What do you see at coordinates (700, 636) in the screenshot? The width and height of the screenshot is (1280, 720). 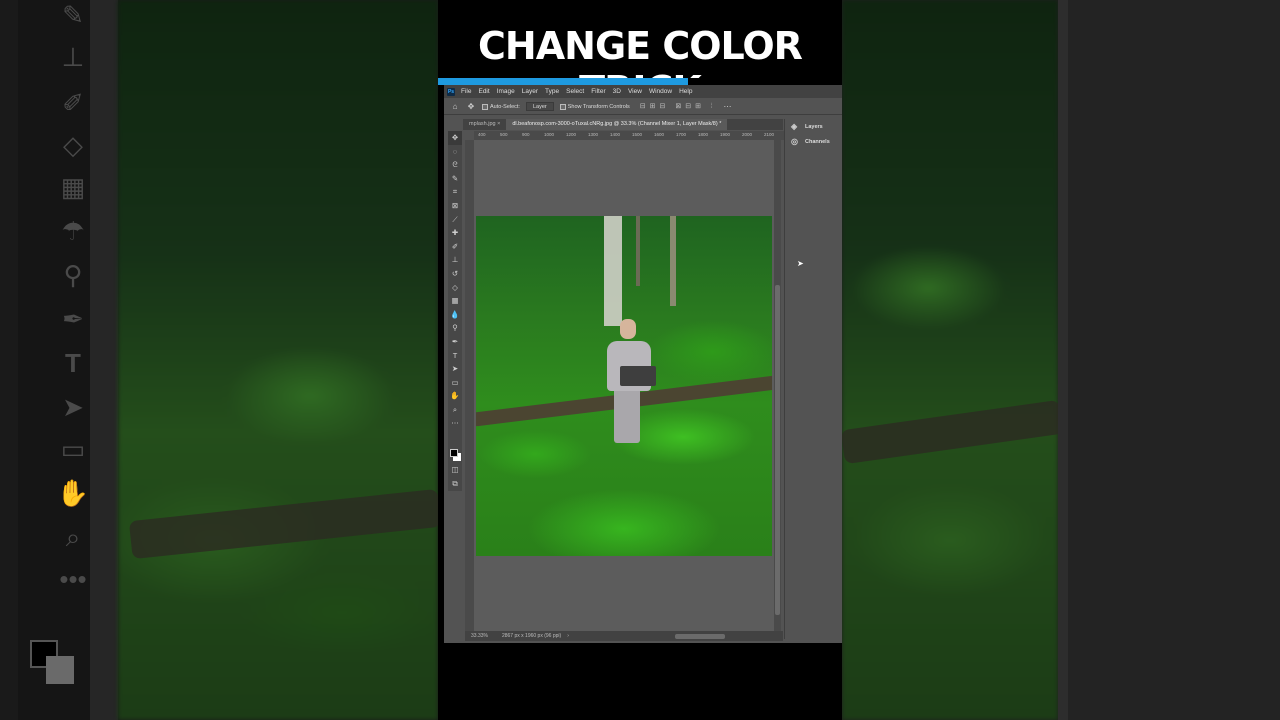 I see `horizontal-scroll-thumb` at bounding box center [700, 636].